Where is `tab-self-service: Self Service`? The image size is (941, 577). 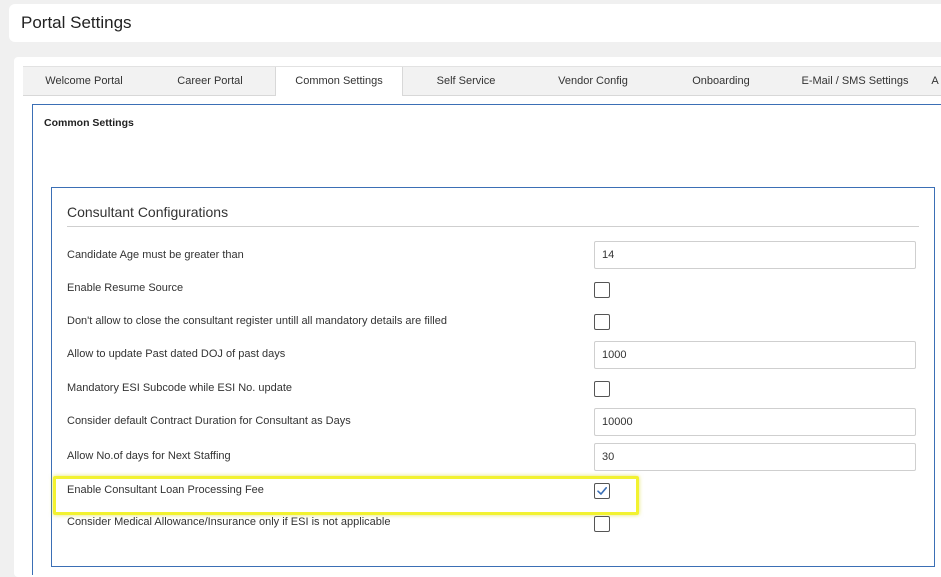 tab-self-service: Self Service is located at coordinates (466, 81).